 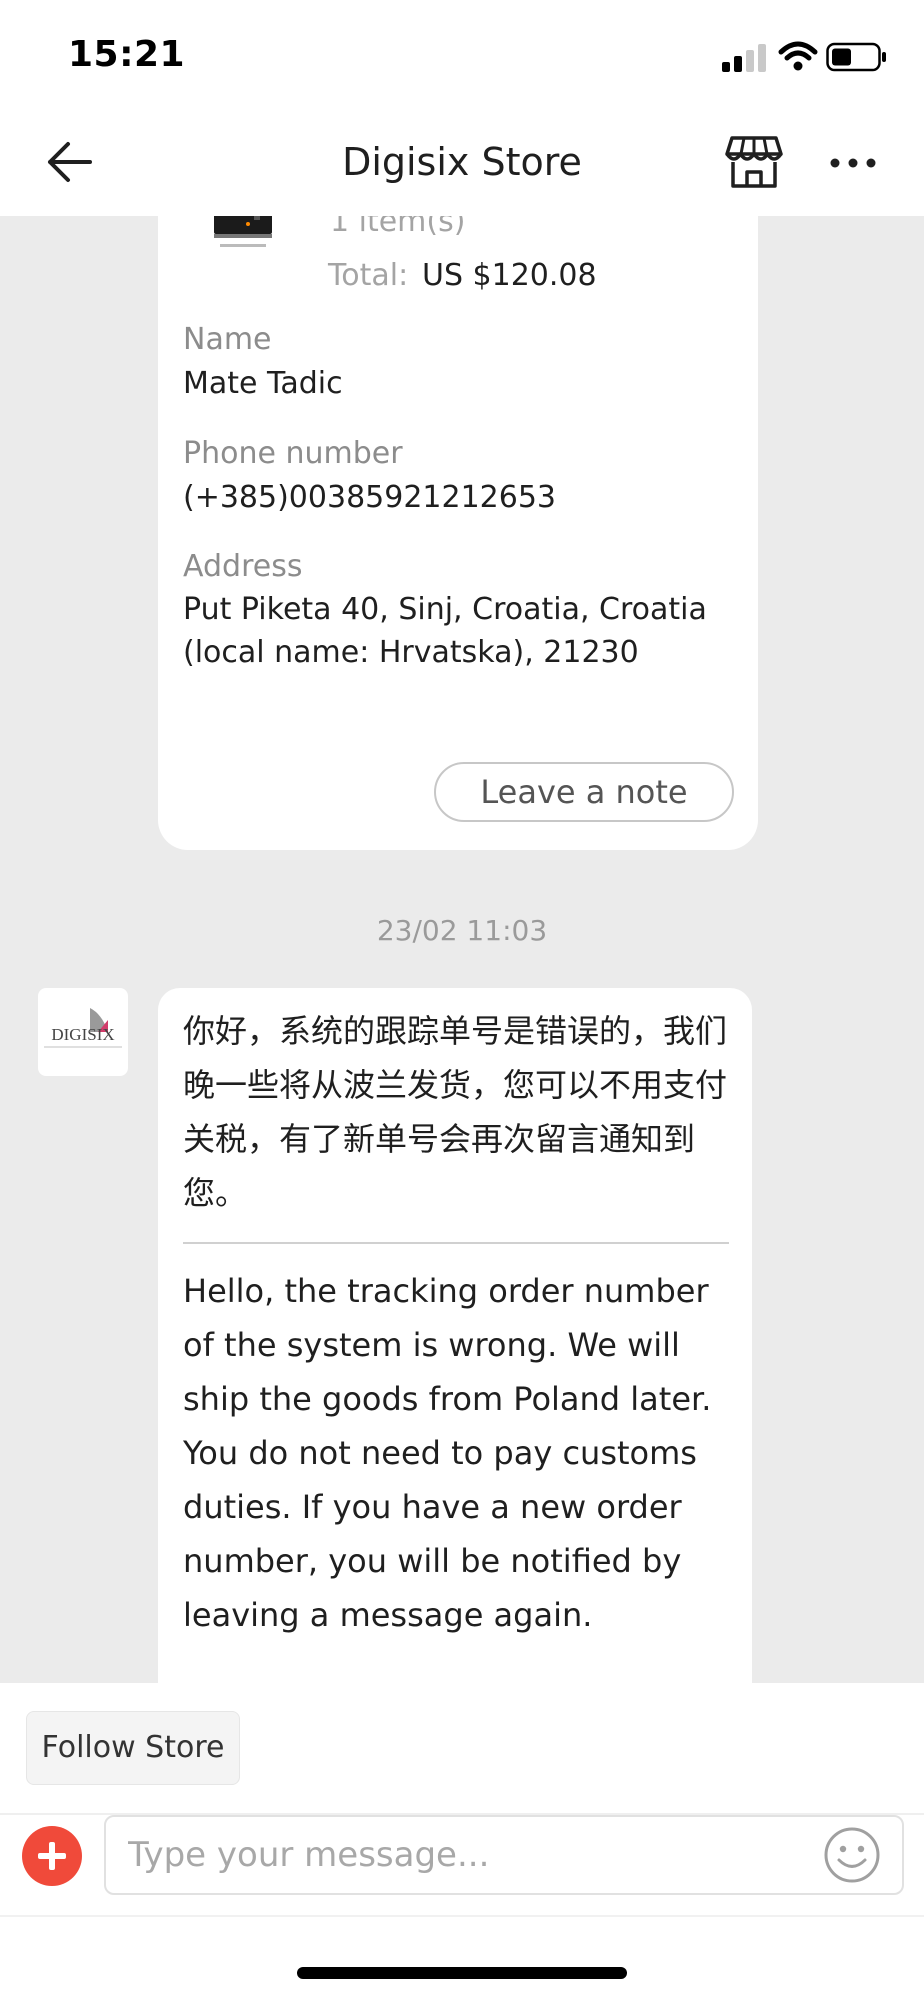 I want to click on chat-header: Digisix Store, so click(x=462, y=164).